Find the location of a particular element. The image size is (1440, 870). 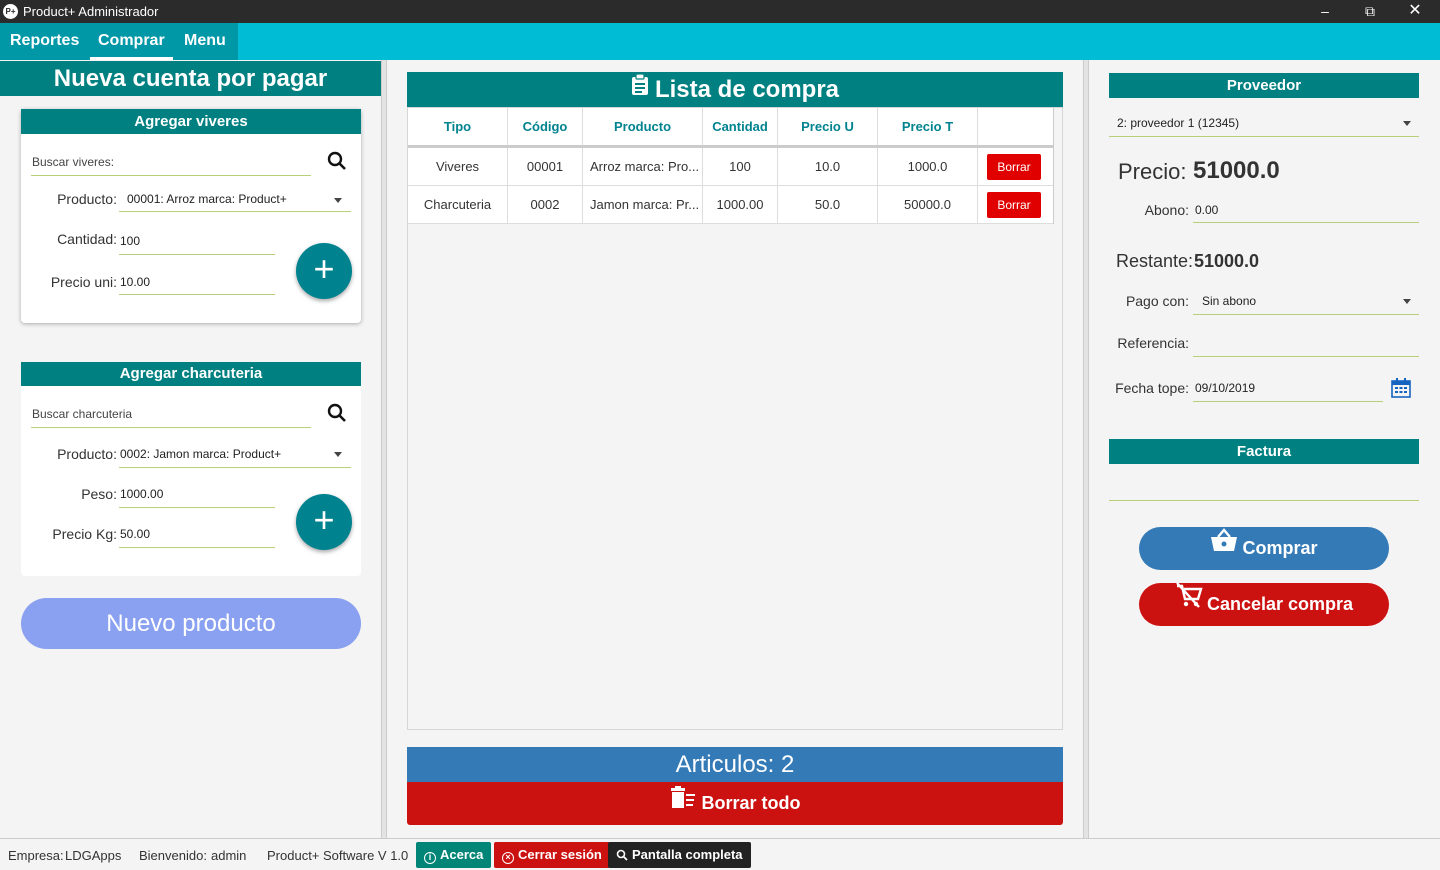

cell-precio-u: 50.0 is located at coordinates (828, 205).